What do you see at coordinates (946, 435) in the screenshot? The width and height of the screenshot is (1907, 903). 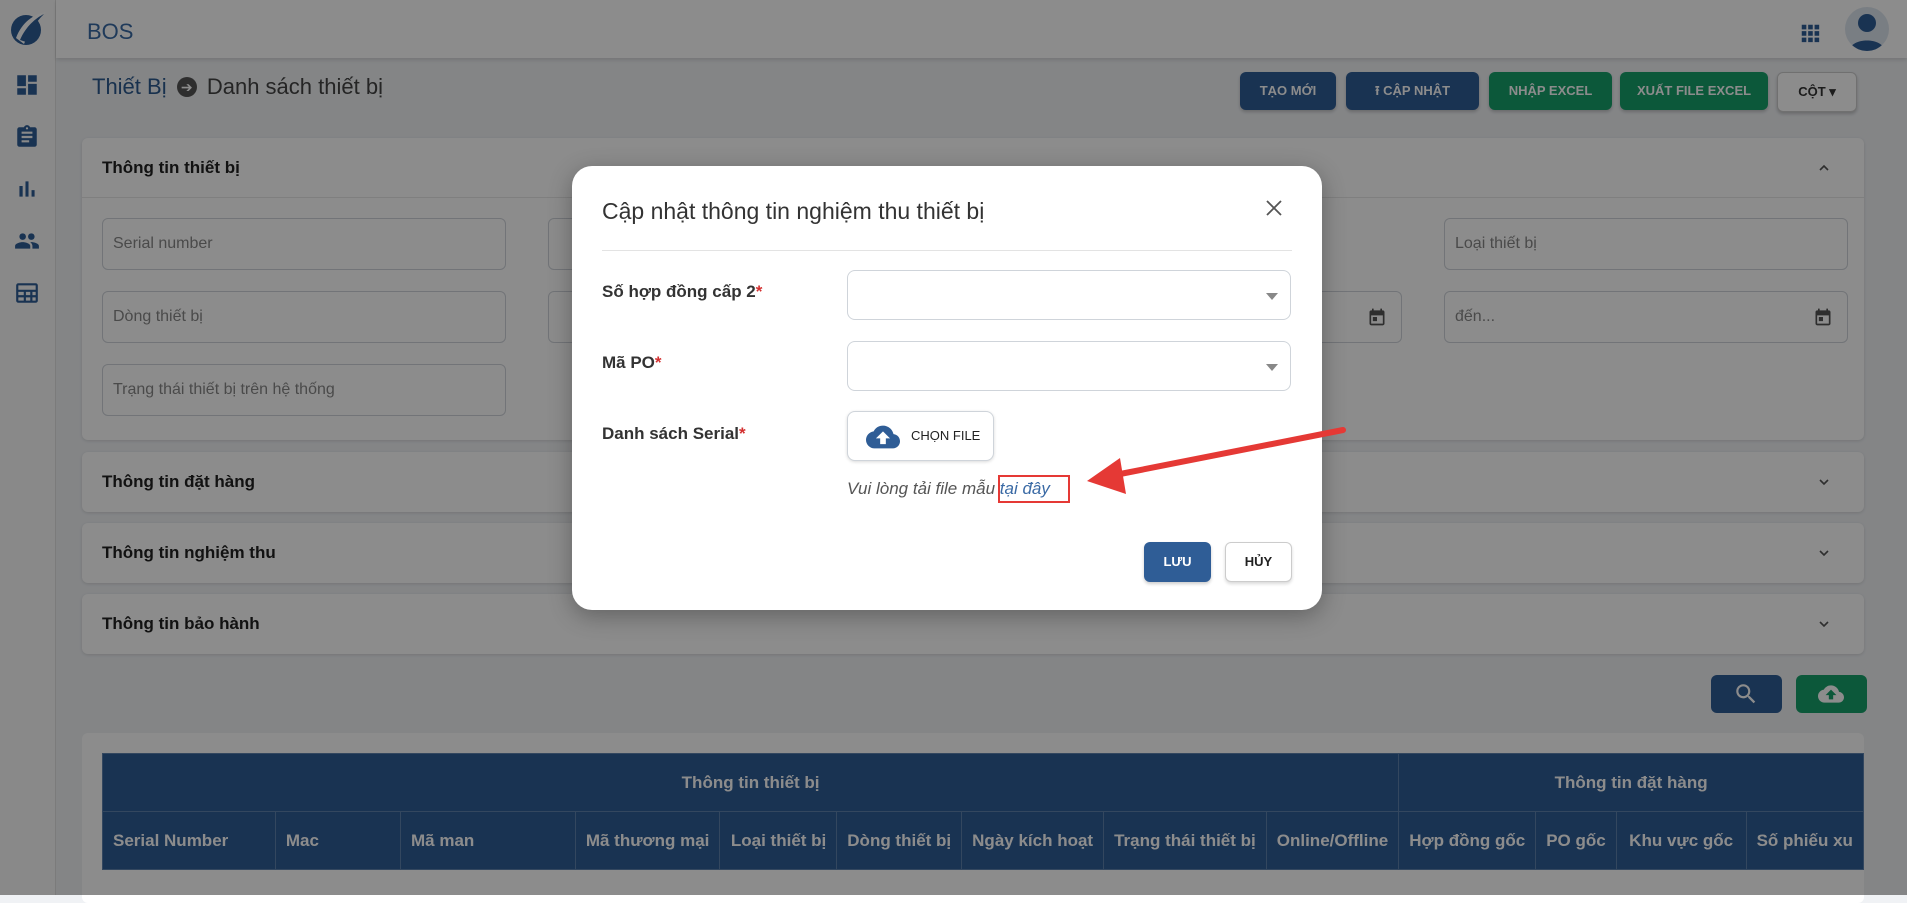 I see `choose-file-label: CHỌN FILE` at bounding box center [946, 435].